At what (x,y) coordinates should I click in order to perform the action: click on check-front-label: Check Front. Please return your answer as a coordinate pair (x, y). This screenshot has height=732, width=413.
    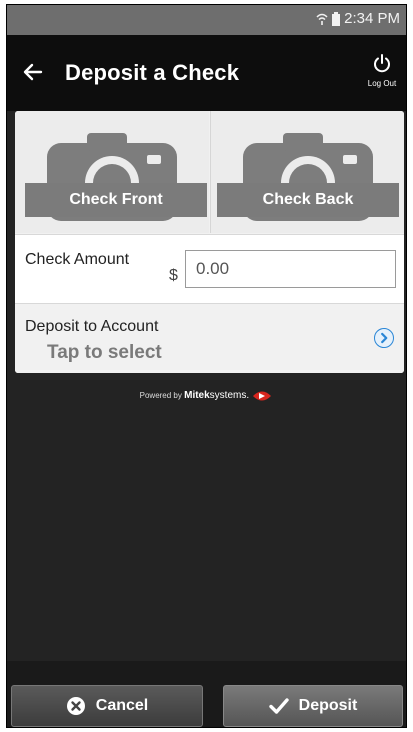
    Looking at the image, I should click on (116, 200).